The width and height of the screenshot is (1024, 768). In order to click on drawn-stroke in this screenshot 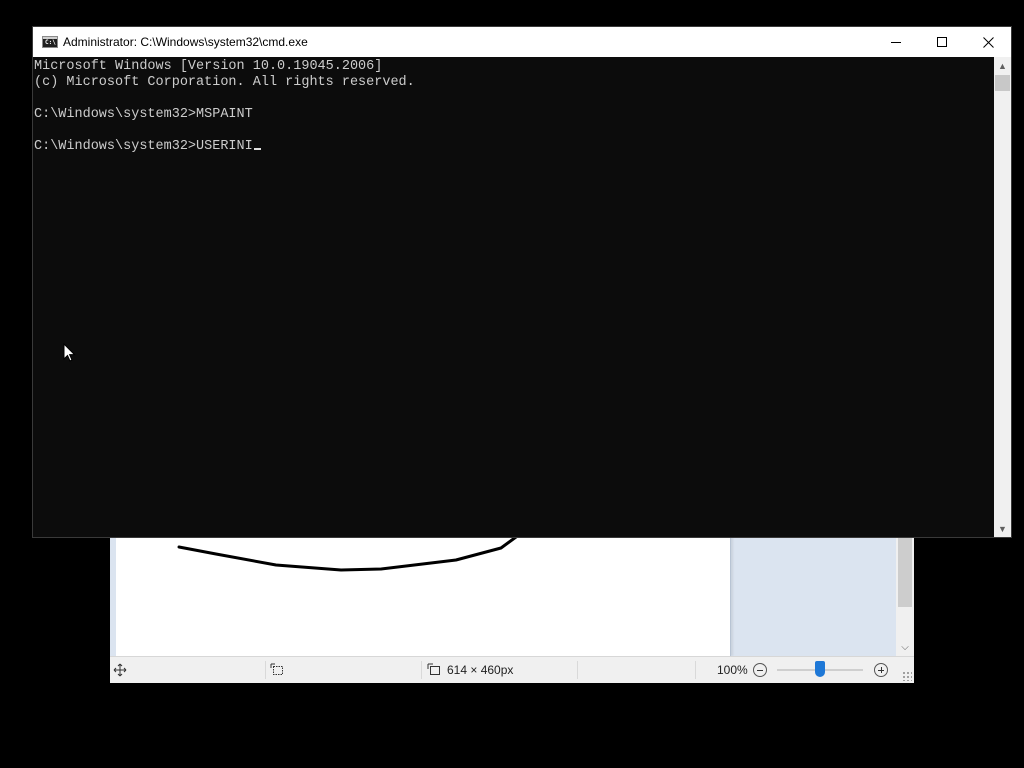, I will do `click(347, 554)`.